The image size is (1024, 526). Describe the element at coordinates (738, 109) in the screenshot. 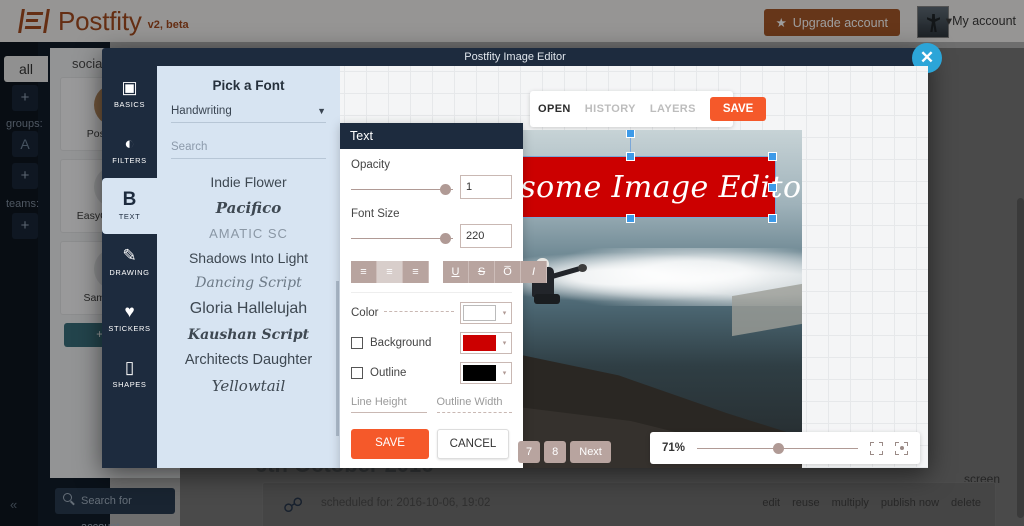

I see `canvas-save-button: SAVE` at that location.